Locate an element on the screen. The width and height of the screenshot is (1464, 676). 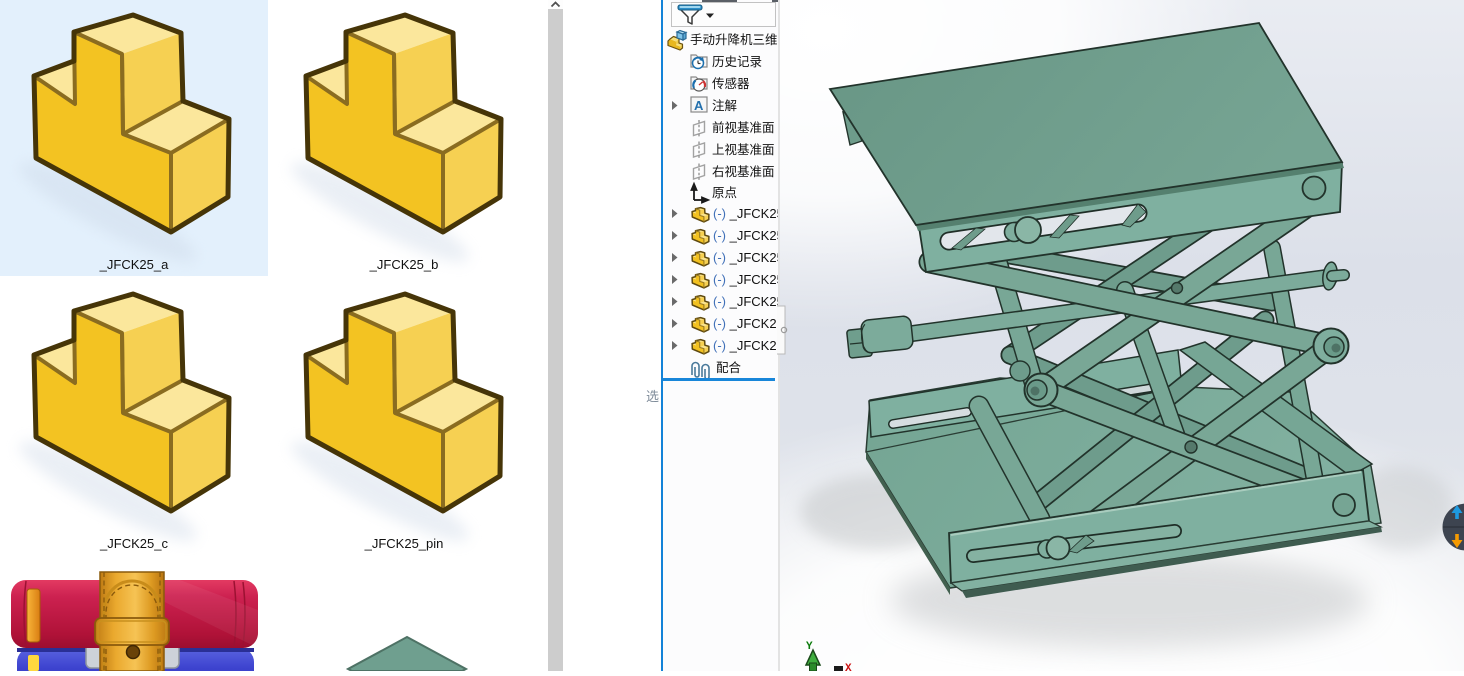
svg-text: X is located at coordinates (848, 667).